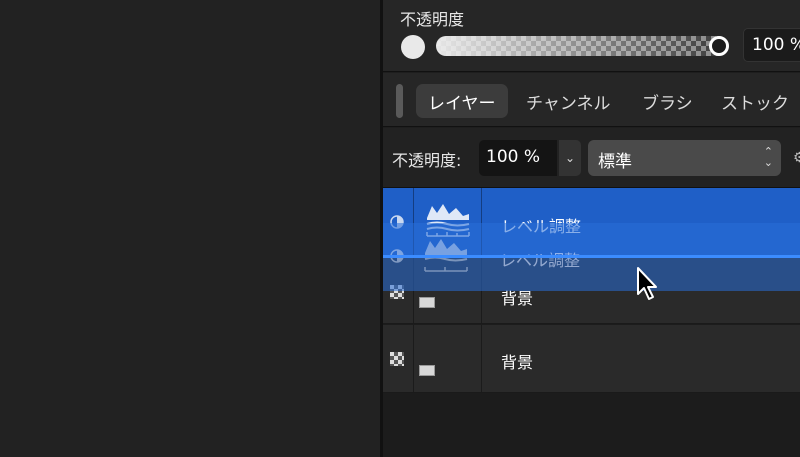 This screenshot has width=800, height=457. What do you see at coordinates (413, 47) in the screenshot?
I see `color-swatch` at bounding box center [413, 47].